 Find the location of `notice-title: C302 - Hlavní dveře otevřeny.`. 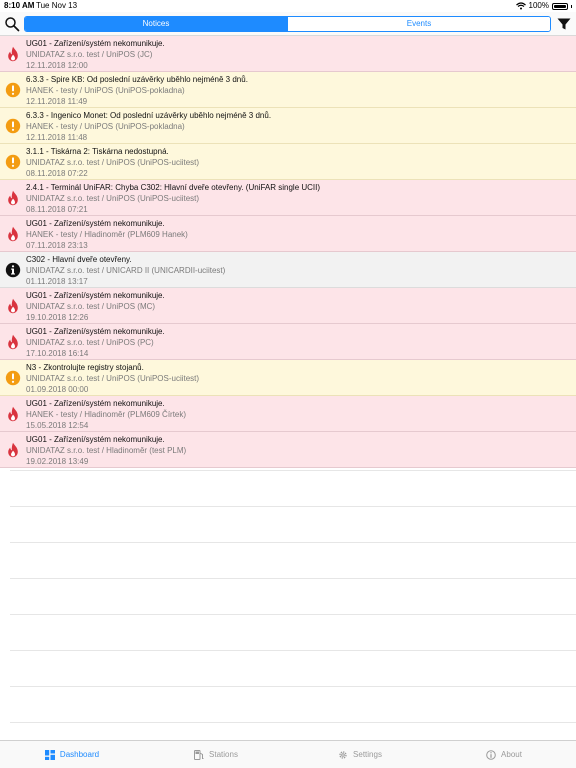

notice-title: C302 - Hlavní dveře otevřeny. is located at coordinates (79, 259).